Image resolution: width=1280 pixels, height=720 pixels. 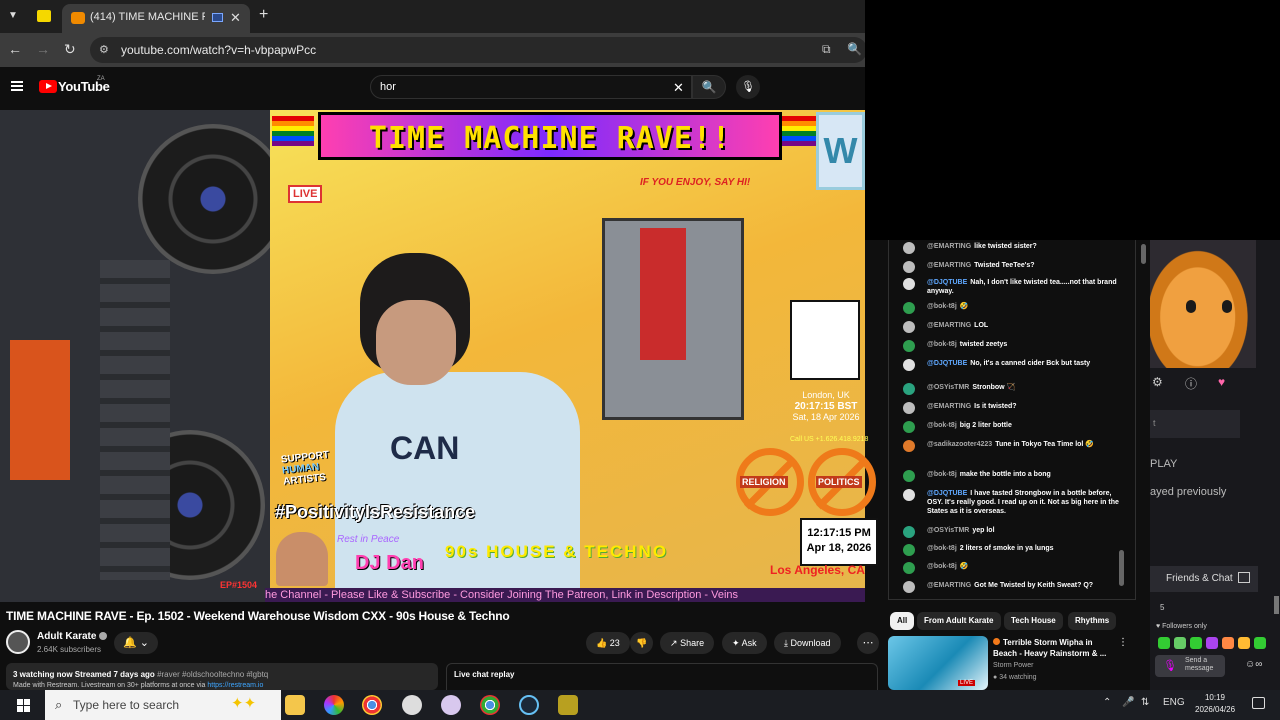 I want to click on emote-picker-icon: ☺∞, so click(x=1253, y=664).